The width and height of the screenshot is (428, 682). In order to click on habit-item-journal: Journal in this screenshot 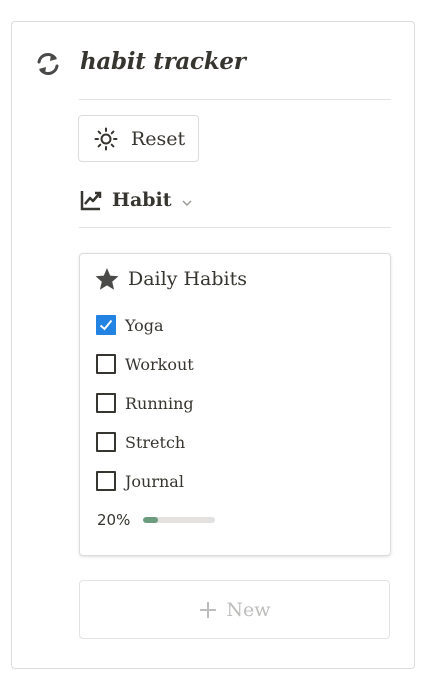, I will do `click(140, 481)`.